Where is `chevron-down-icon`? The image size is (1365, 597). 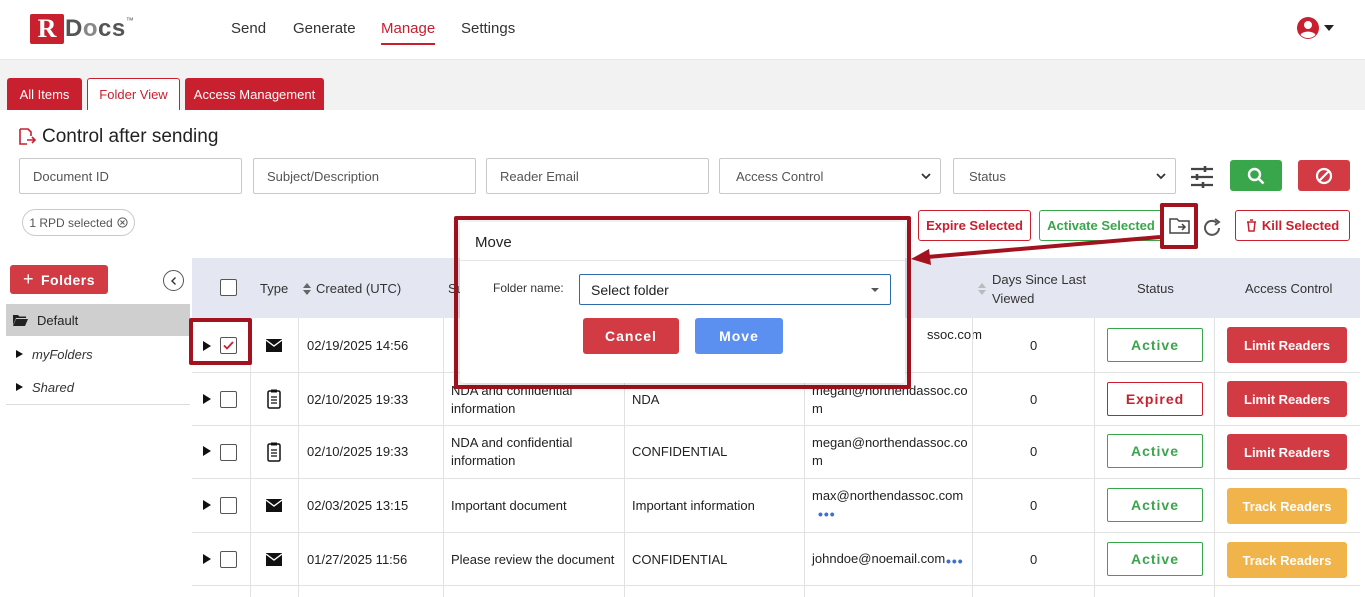 chevron-down-icon is located at coordinates (1161, 176).